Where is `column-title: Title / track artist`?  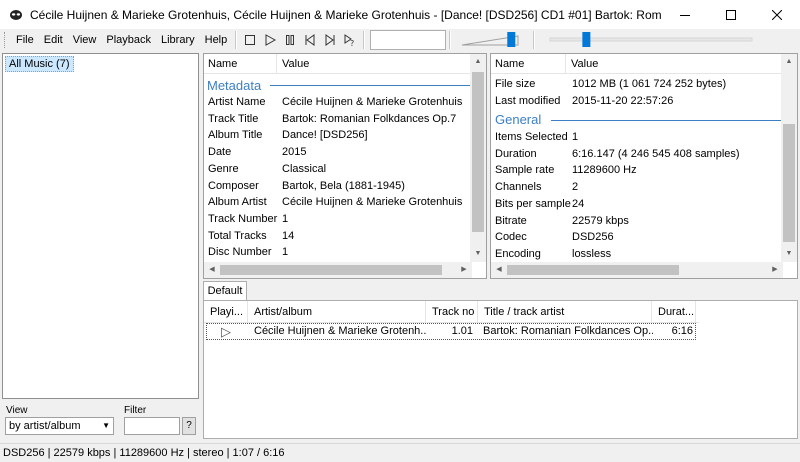
column-title: Title / track artist is located at coordinates (565, 312).